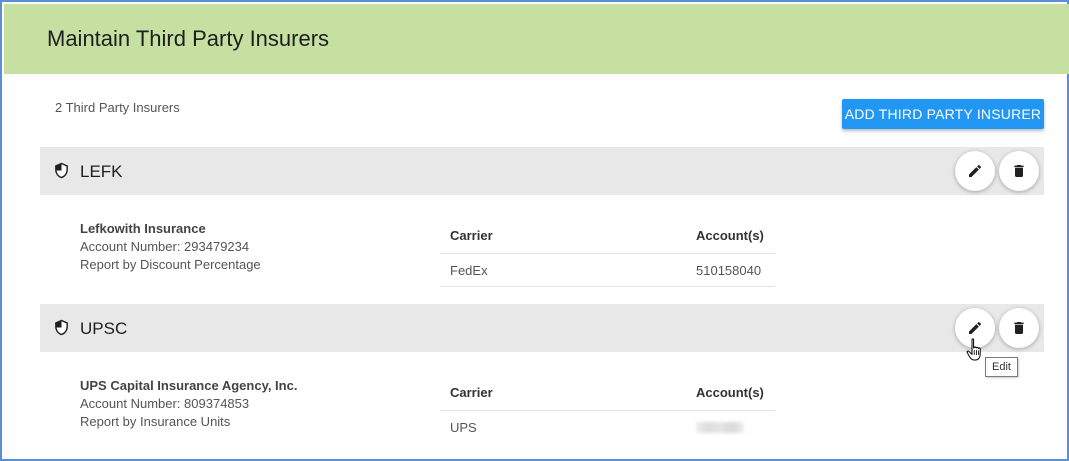 The height and width of the screenshot is (461, 1069). I want to click on insurer-code: UPSC, so click(104, 328).